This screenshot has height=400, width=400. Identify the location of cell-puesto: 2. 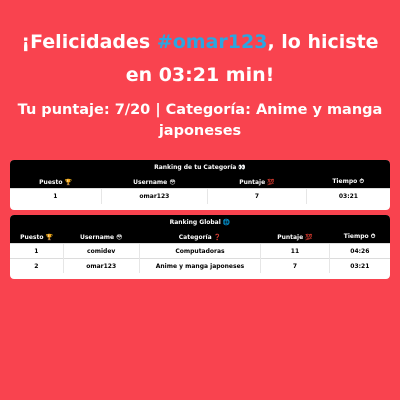
(37, 265).